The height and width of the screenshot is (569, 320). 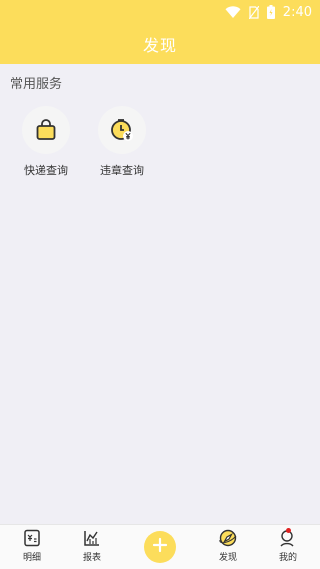 I want to click on page-title: 发现, so click(x=159, y=45).